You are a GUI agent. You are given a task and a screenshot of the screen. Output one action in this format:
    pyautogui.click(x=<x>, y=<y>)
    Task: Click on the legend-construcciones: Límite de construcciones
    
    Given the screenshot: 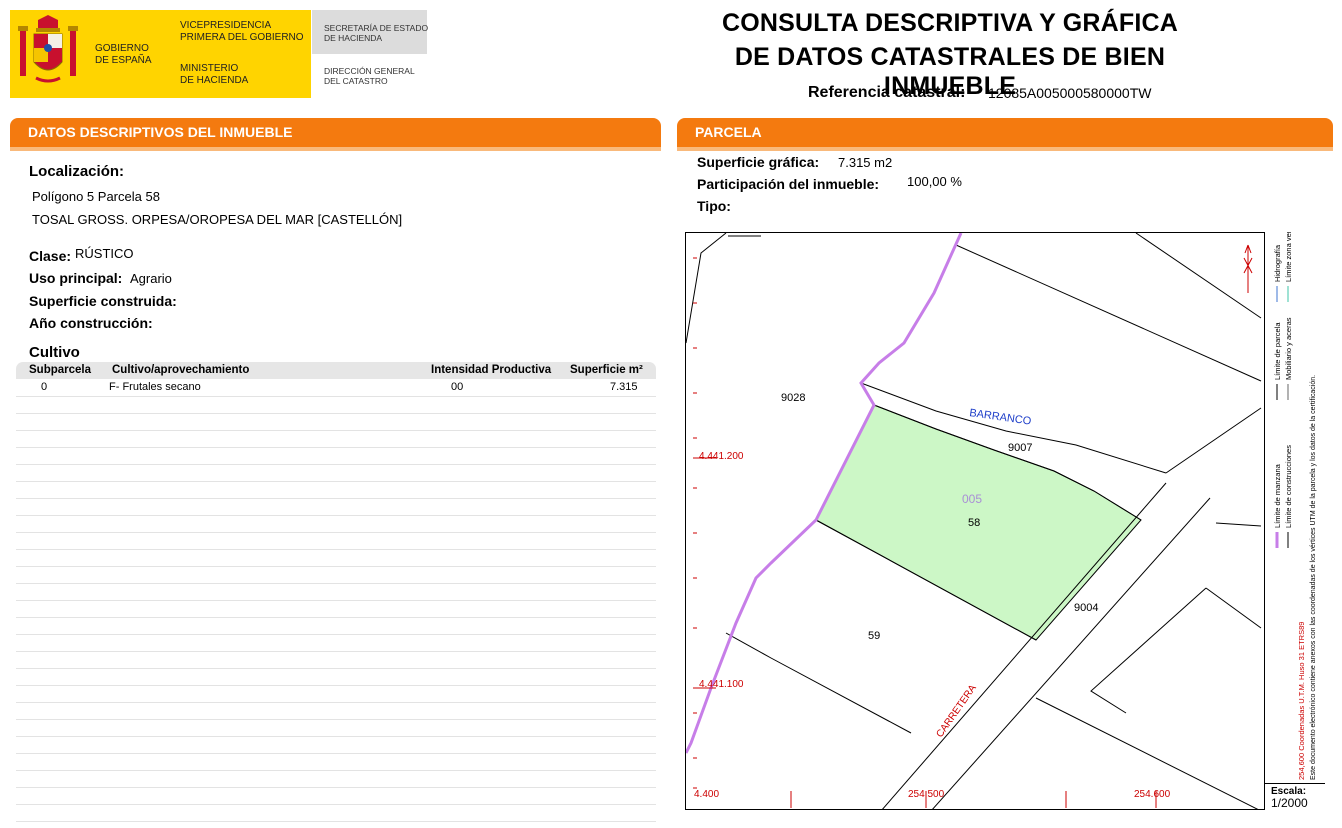 What is the action you would take?
    pyautogui.click(x=1288, y=486)
    